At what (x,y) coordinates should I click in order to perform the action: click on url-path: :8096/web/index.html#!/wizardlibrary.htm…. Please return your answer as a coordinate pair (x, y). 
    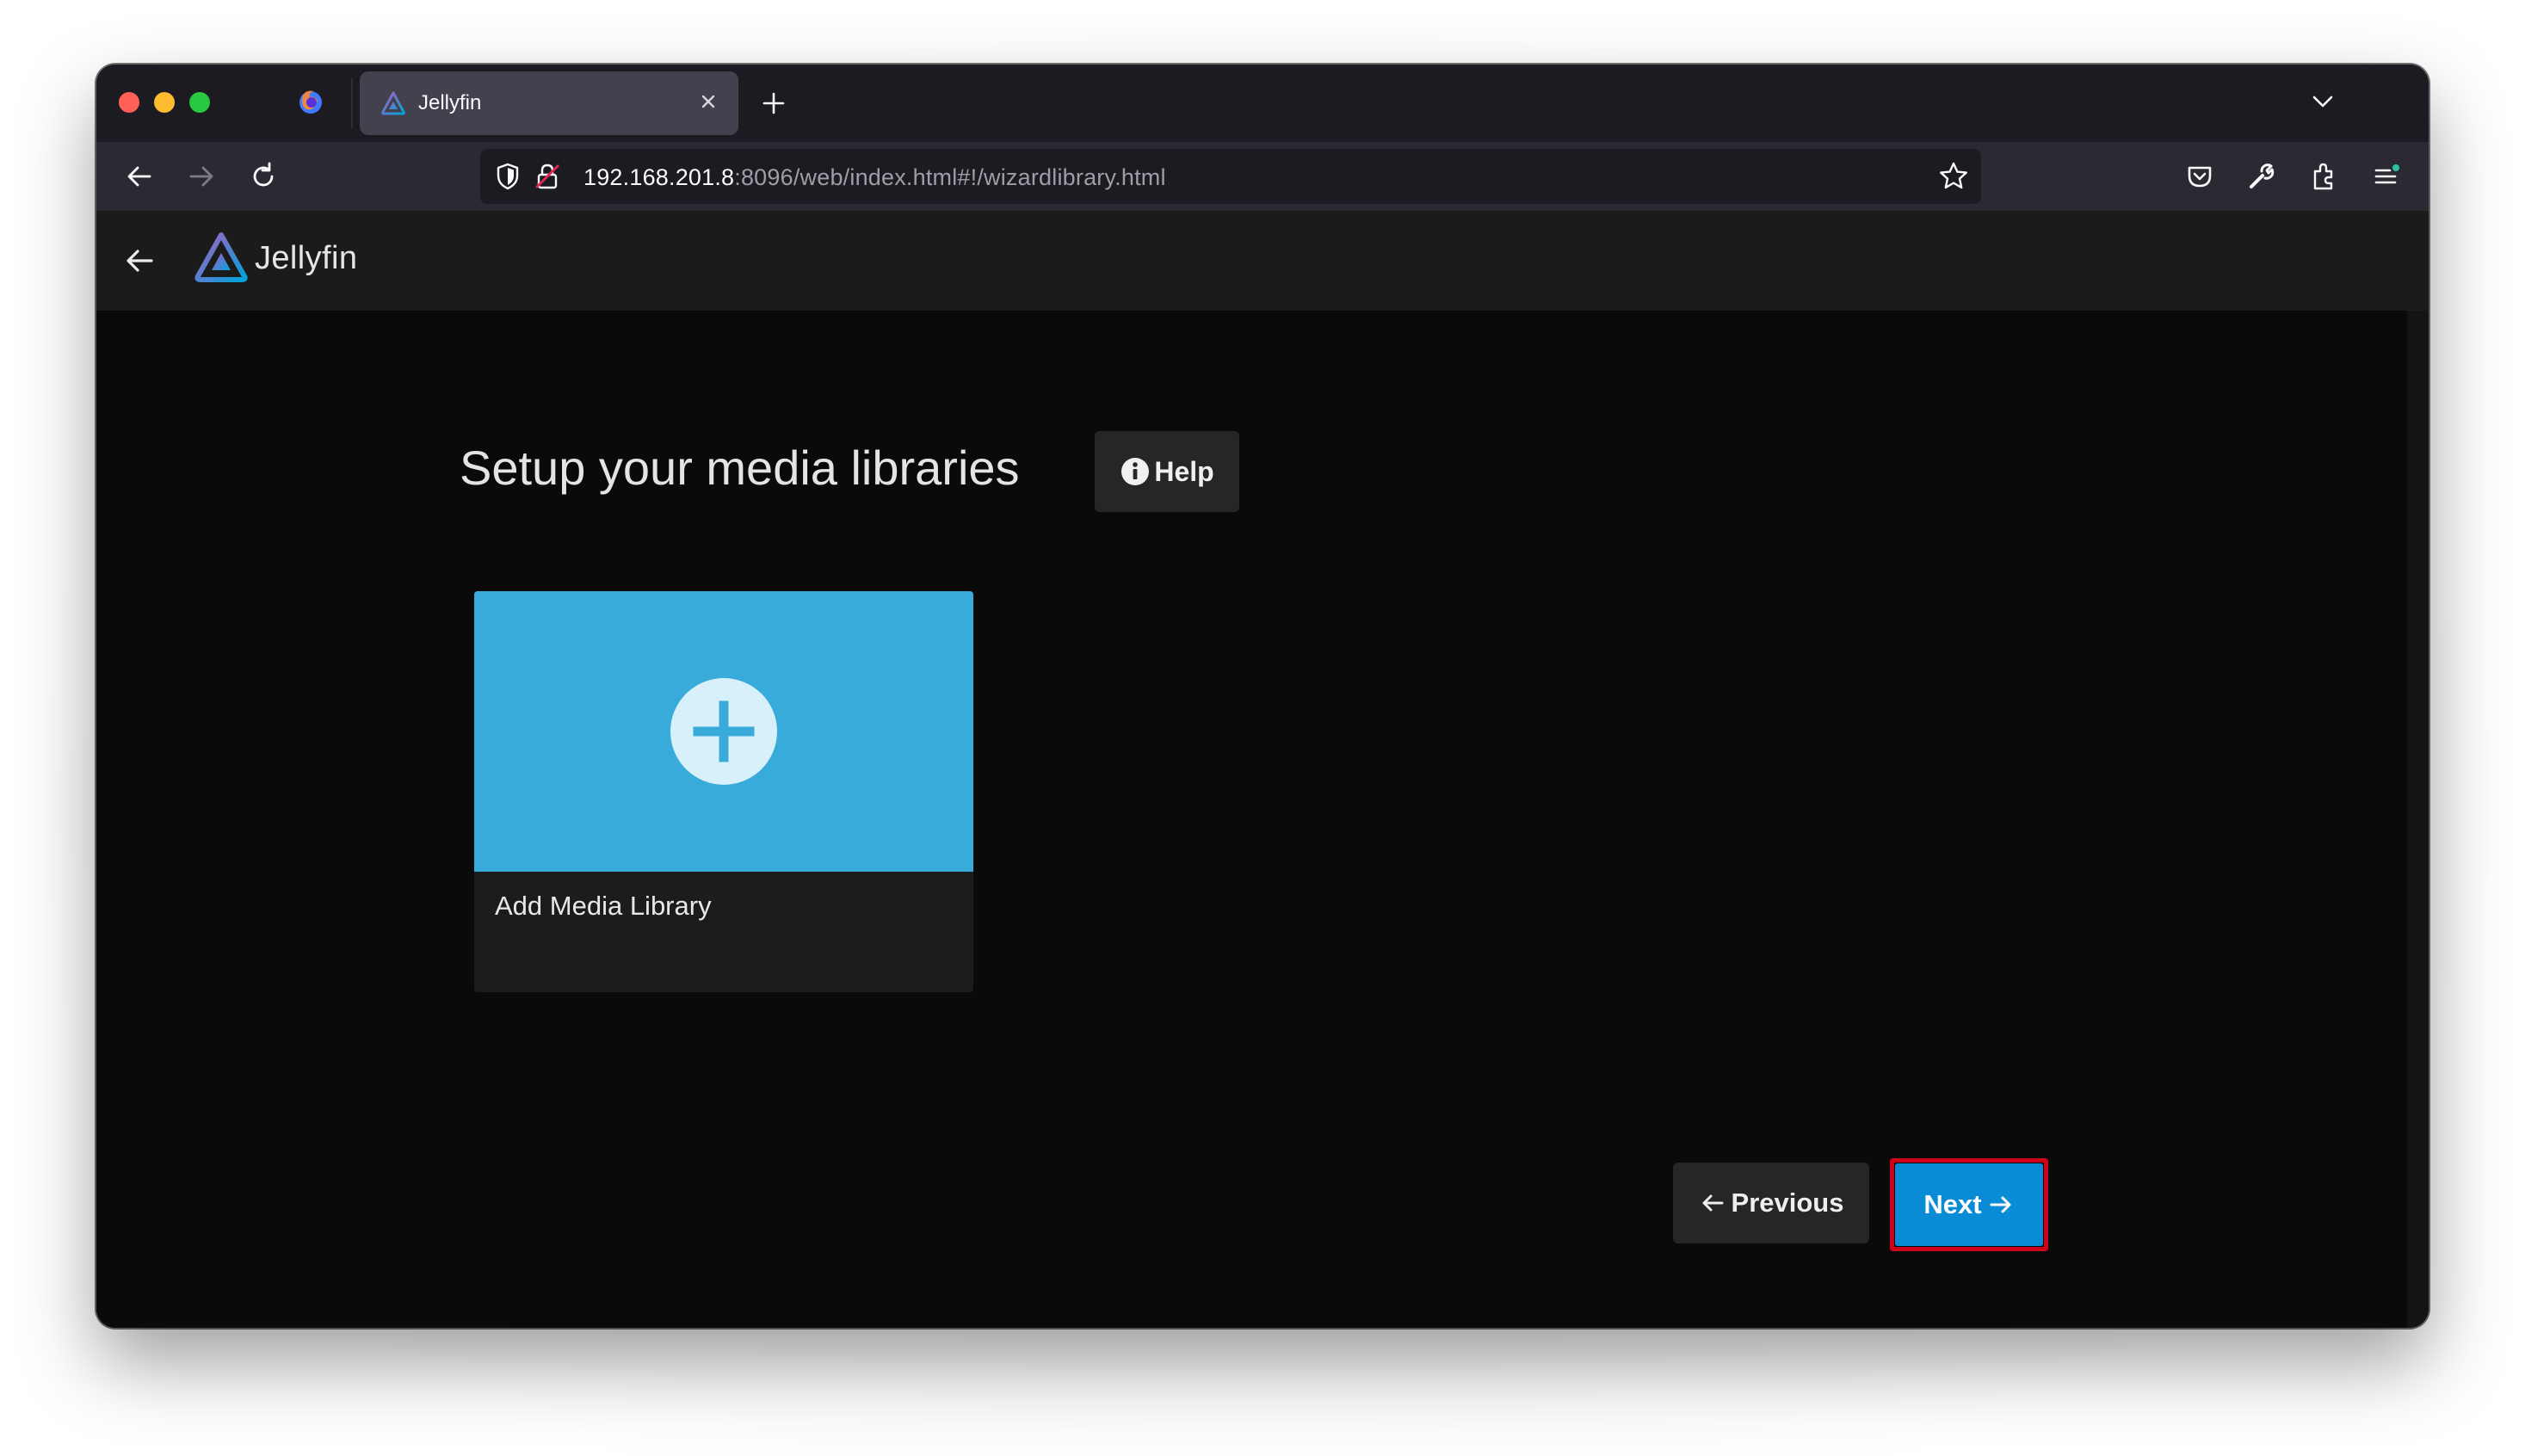
    Looking at the image, I should click on (950, 177).